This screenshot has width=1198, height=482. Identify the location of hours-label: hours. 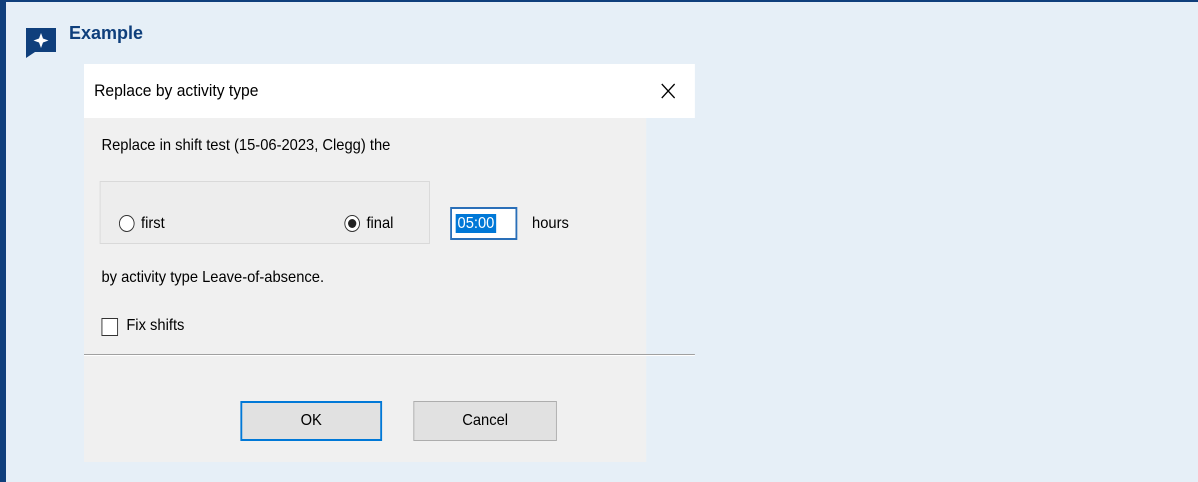
(550, 223).